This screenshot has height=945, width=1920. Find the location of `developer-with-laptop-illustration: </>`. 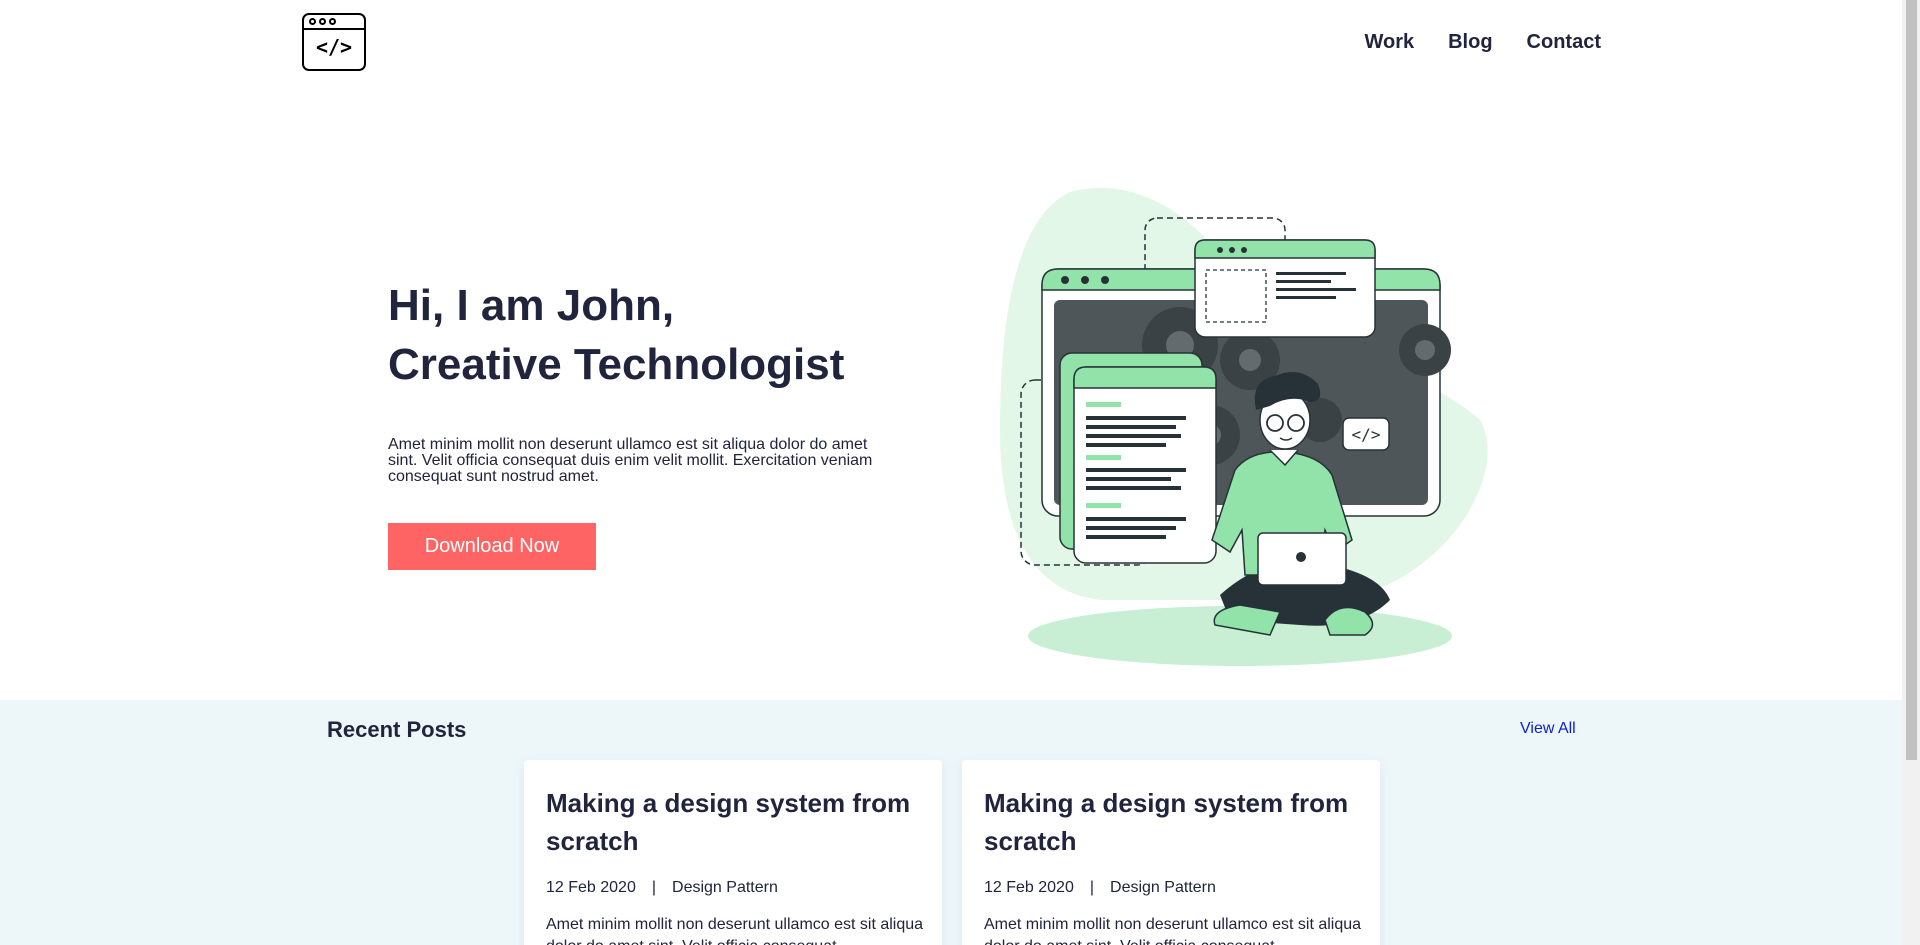

developer-with-laptop-illustration: </> is located at coordinates (1244, 426).